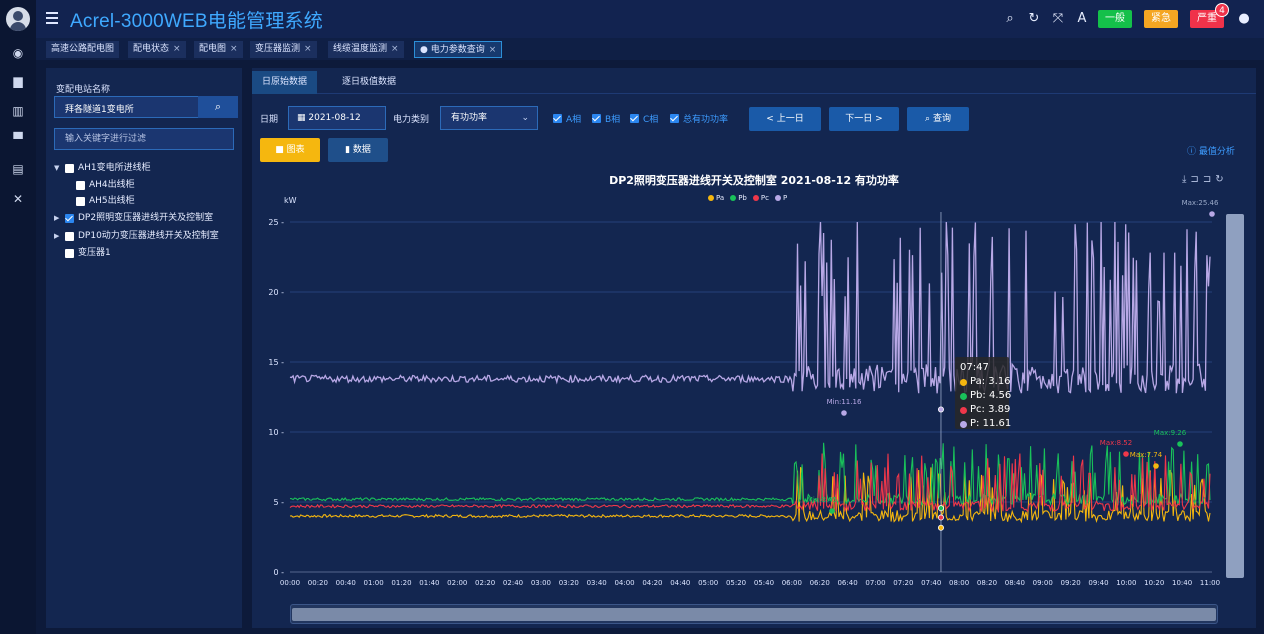  Describe the element at coordinates (1235, 396) in the screenshot. I see `y-zoom-slider` at that location.